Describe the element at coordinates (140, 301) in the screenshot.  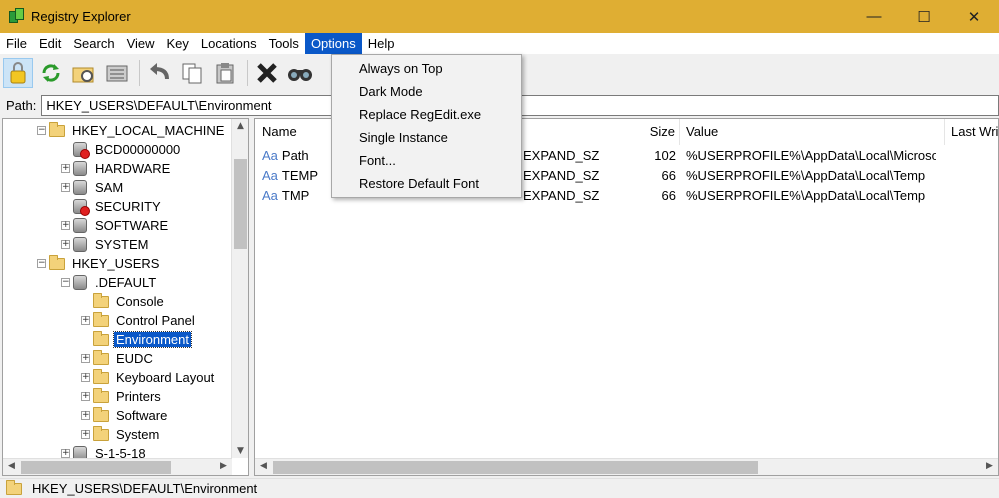
I see `tree-node-label: Console` at that location.